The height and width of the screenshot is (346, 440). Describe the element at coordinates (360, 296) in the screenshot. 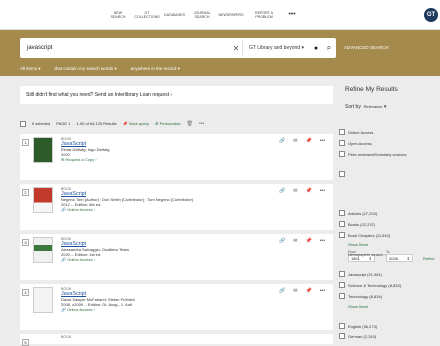

I see `facet-technology: Technology (8,834)` at that location.